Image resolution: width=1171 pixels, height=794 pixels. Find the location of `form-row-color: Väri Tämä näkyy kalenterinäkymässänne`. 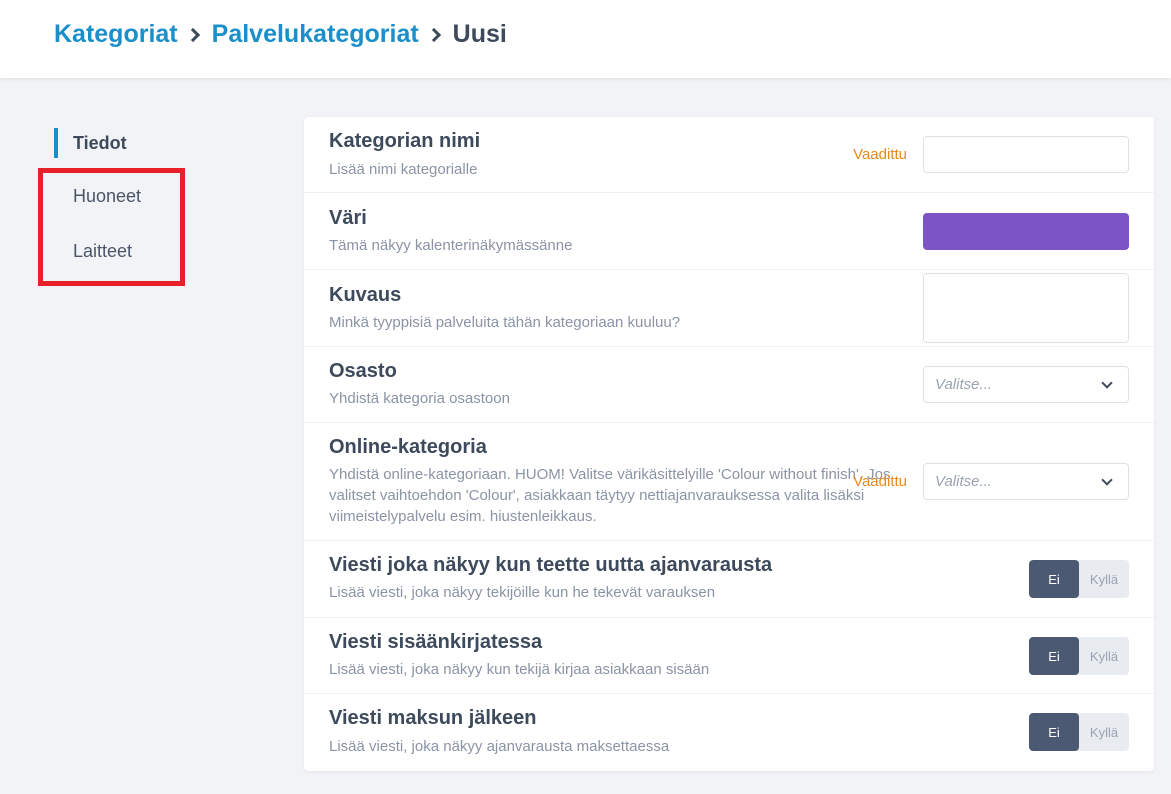

form-row-color: Väri Tämä näkyy kalenterinäkymässänne is located at coordinates (729, 231).